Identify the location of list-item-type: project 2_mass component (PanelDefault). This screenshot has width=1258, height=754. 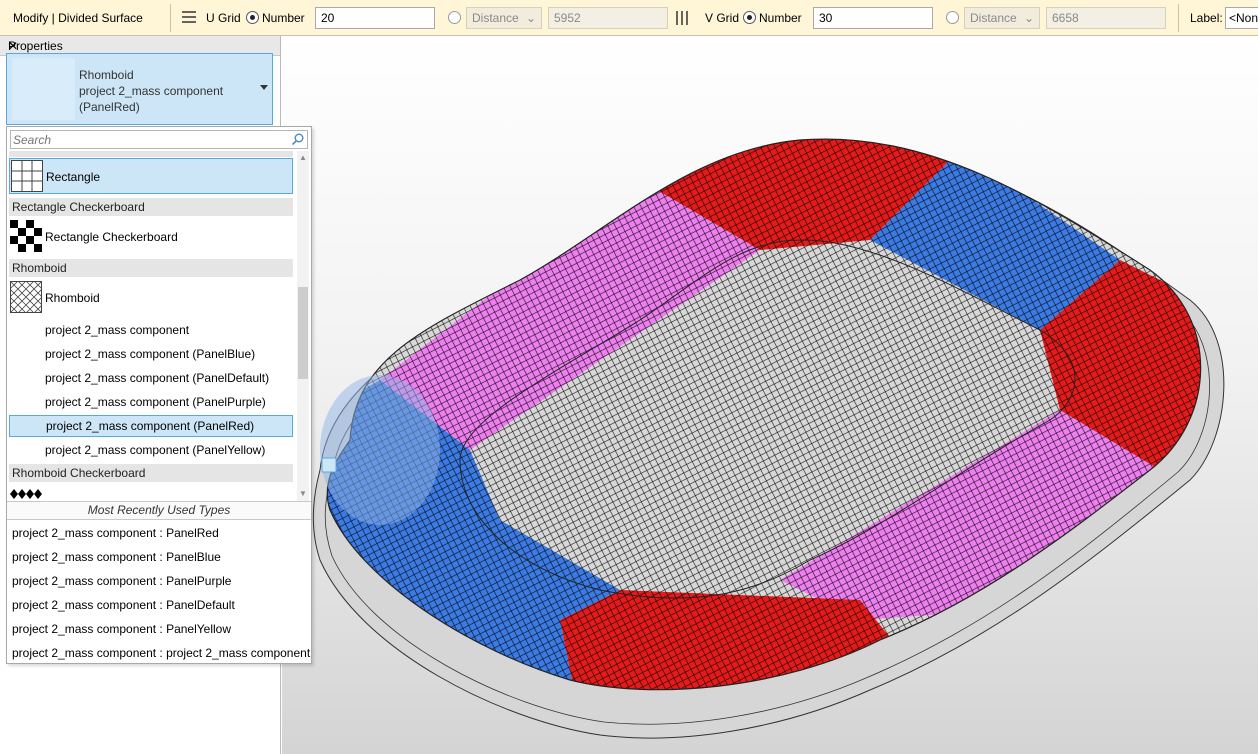
(151, 378).